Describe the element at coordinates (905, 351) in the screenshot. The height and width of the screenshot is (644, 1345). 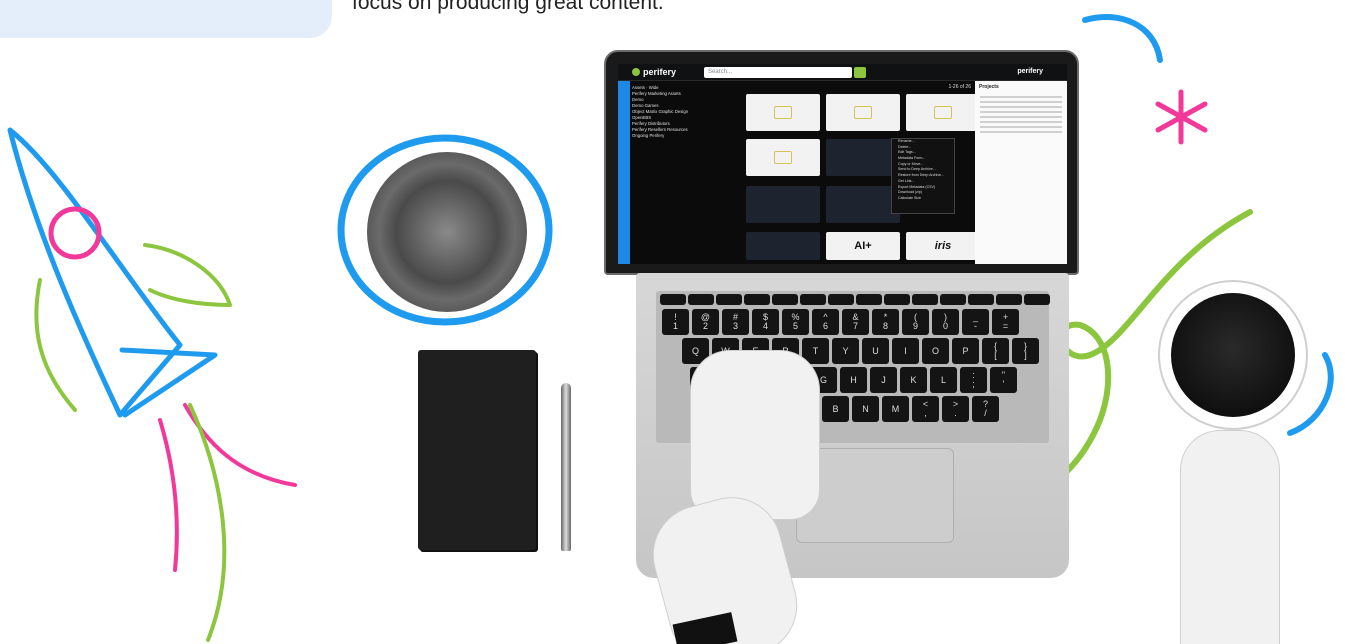
I see `keyboard-key: I` at that location.